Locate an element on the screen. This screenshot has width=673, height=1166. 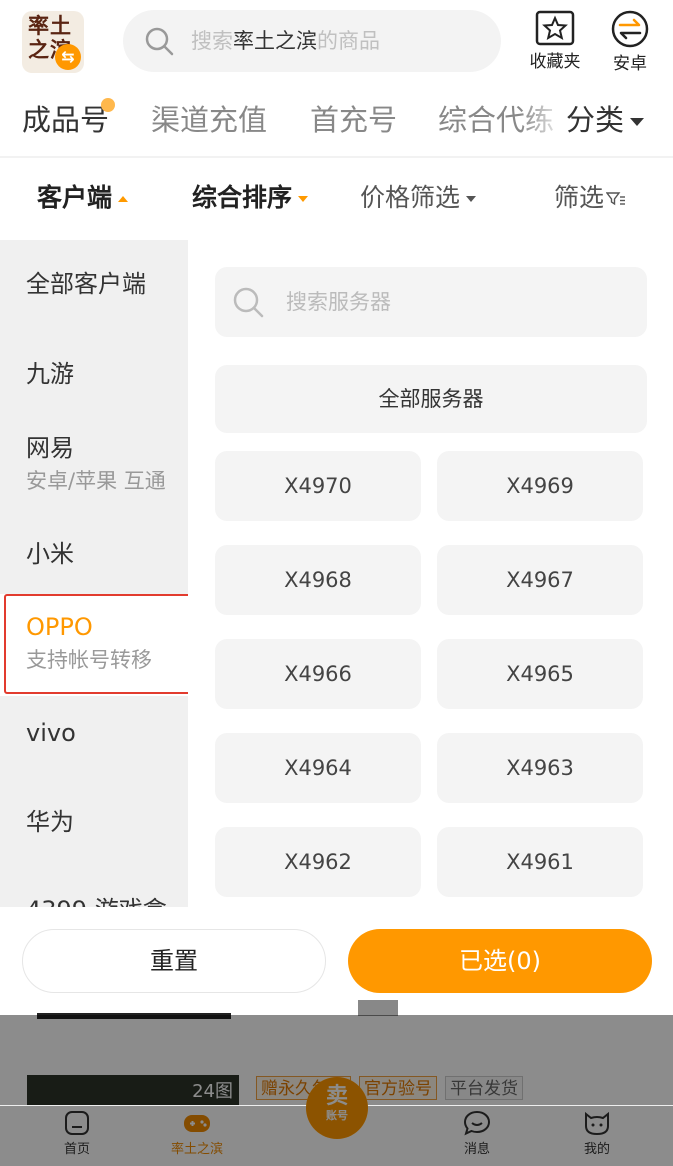
confirm-button: 已选(0) is located at coordinates (500, 961).